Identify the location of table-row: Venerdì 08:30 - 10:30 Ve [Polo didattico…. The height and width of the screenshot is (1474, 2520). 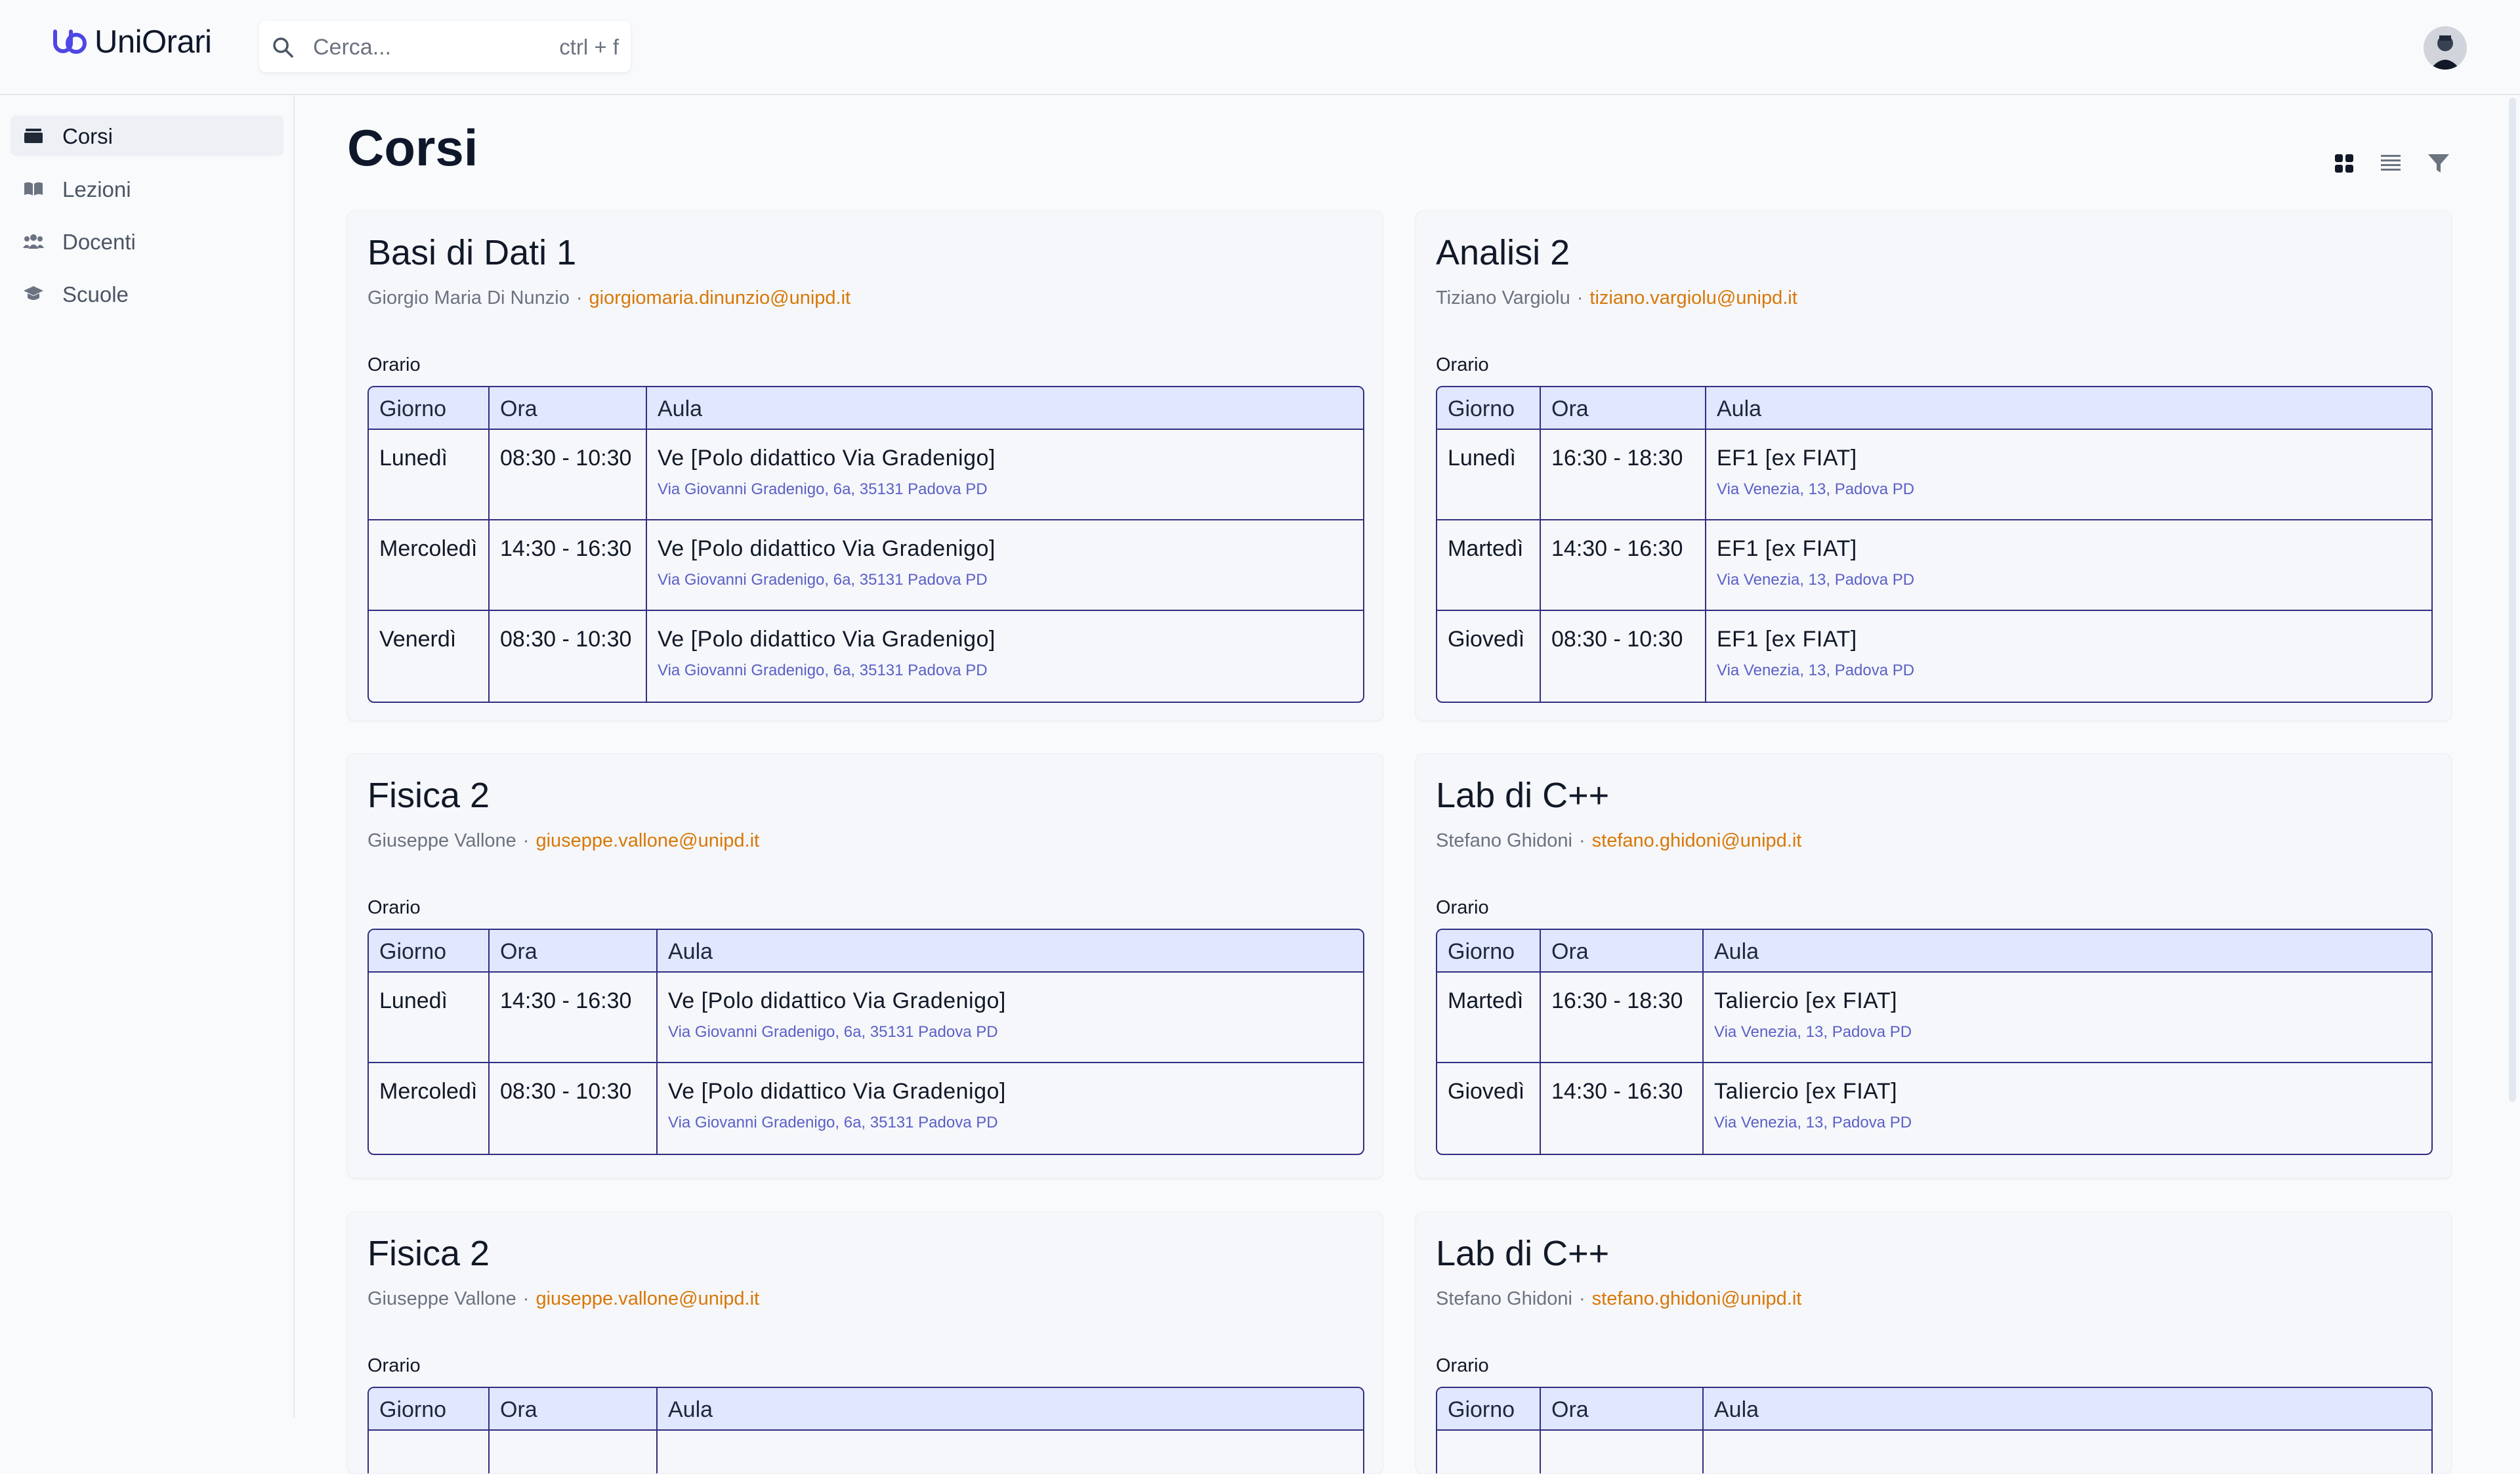
(866, 656).